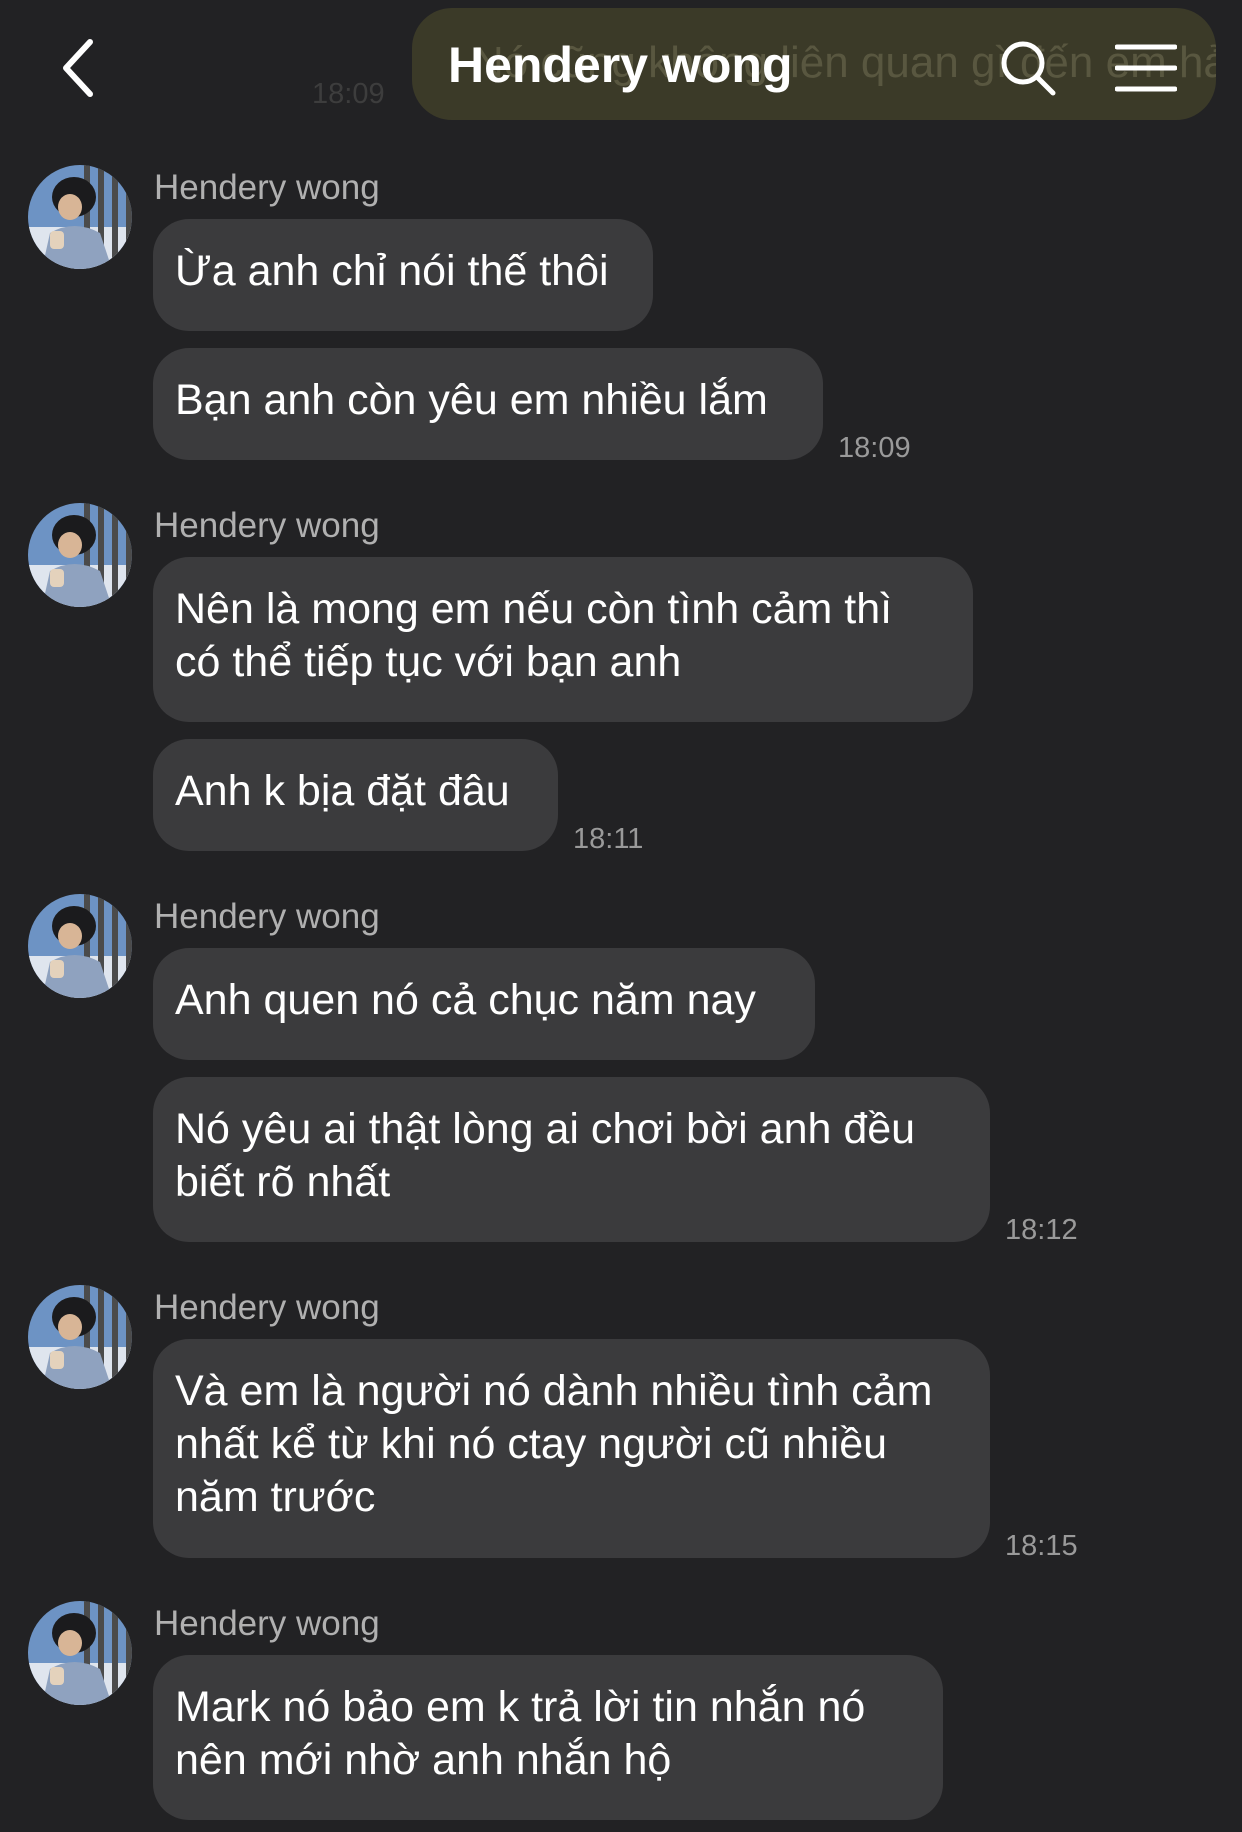 The image size is (1242, 1832). Describe the element at coordinates (471, 400) in the screenshot. I see `message-text: Bạn anh còn yêu em nhiều lắm` at that location.